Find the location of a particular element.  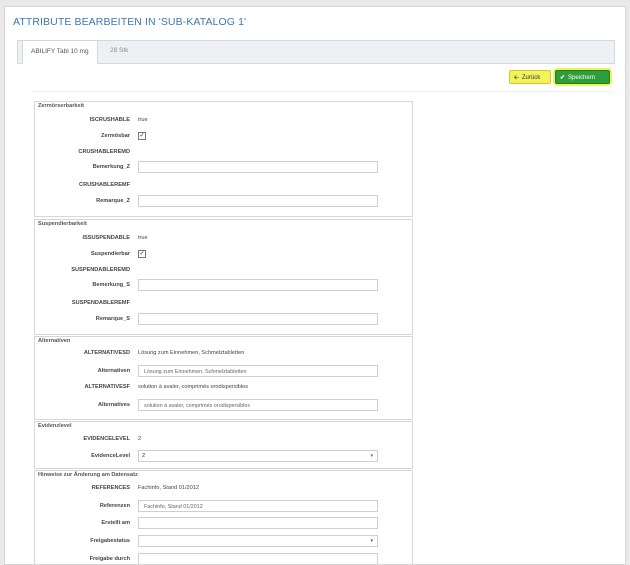

field-label: Erstellt am is located at coordinates (115, 523).